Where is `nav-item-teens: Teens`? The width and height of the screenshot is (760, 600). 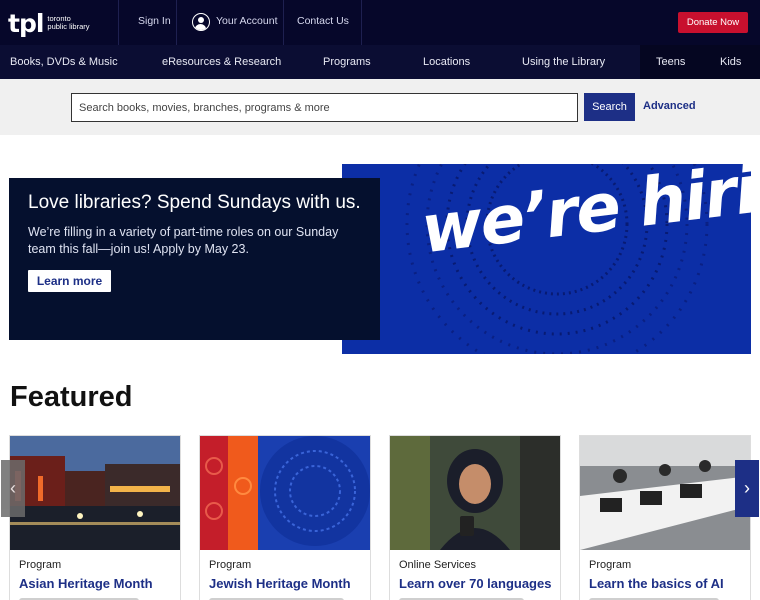 nav-item-teens: Teens is located at coordinates (670, 62).